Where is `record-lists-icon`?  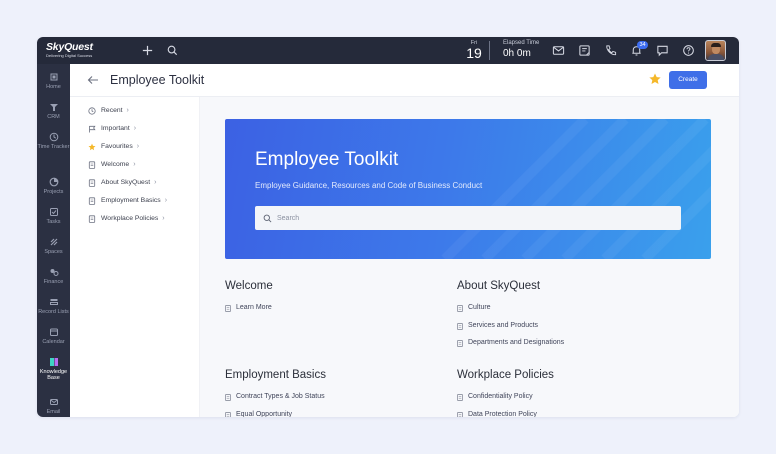
record-lists-icon is located at coordinates (53, 302).